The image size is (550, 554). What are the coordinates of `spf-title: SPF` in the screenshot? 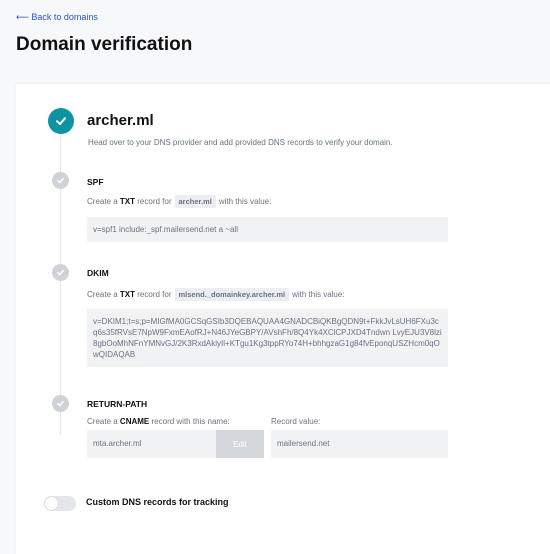 It's located at (95, 182).